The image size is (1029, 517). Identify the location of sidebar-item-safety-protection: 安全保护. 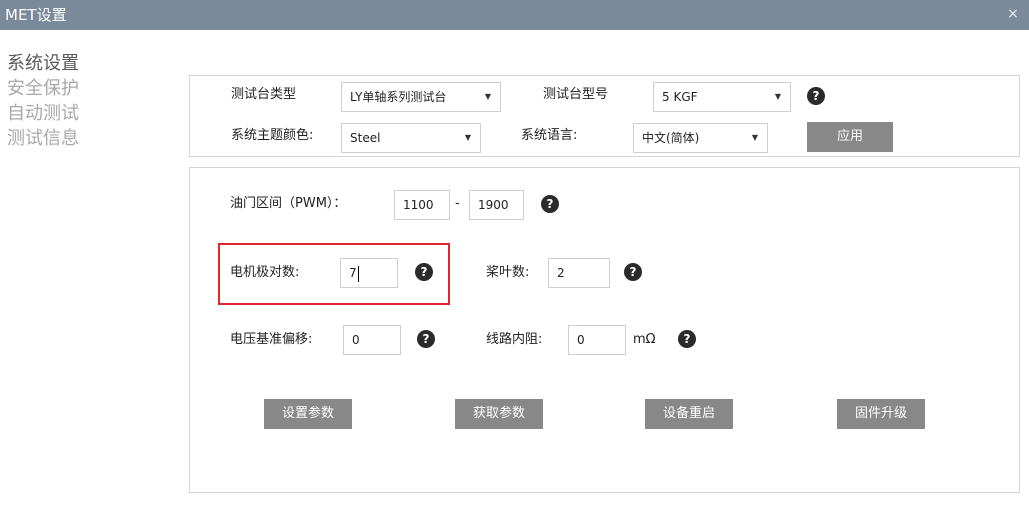
(43, 89).